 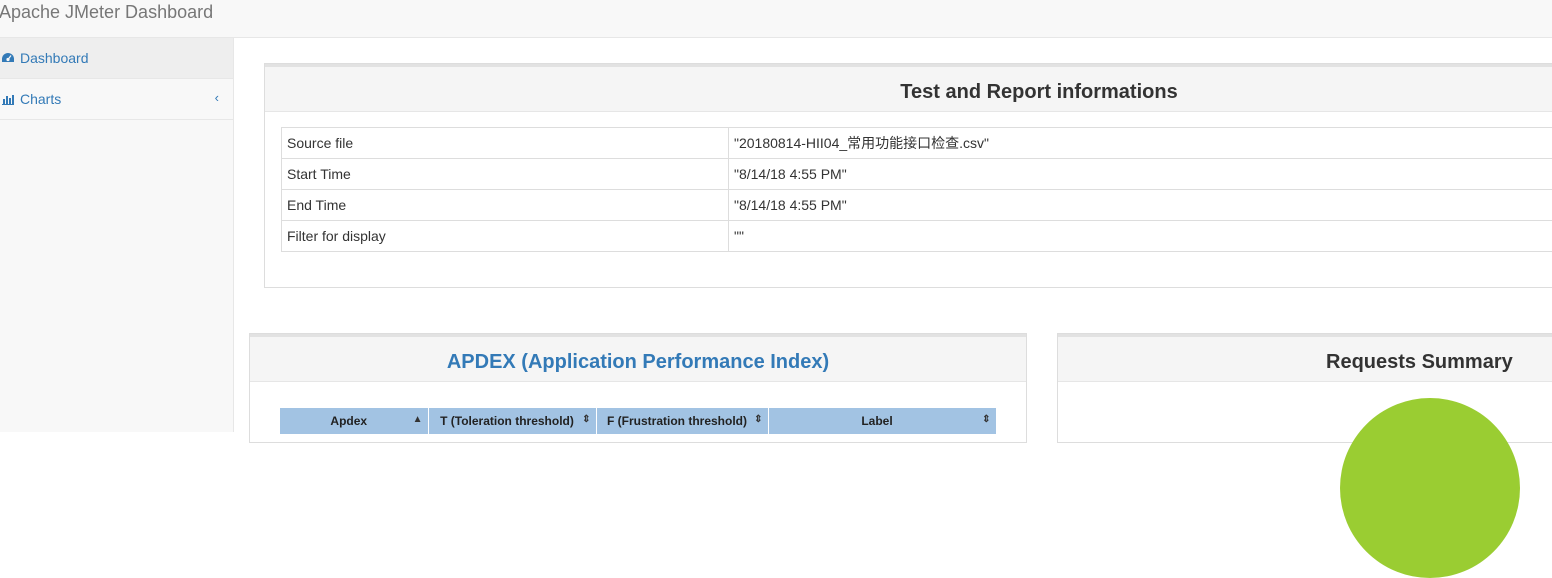 I want to click on requests-summary-panel: Requests Summary, so click(x=1304, y=388).